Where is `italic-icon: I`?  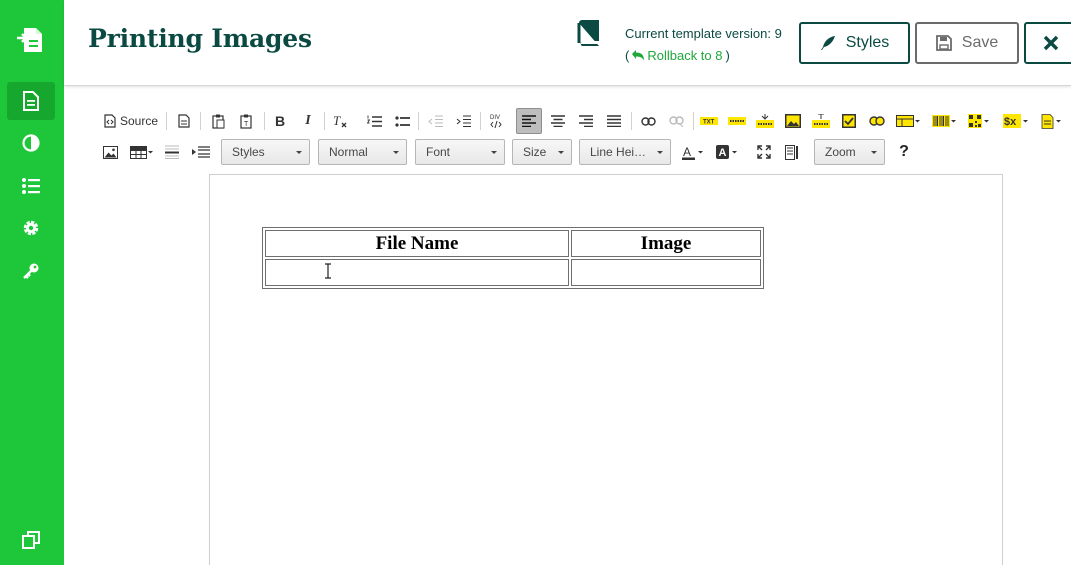
italic-icon: I is located at coordinates (308, 120).